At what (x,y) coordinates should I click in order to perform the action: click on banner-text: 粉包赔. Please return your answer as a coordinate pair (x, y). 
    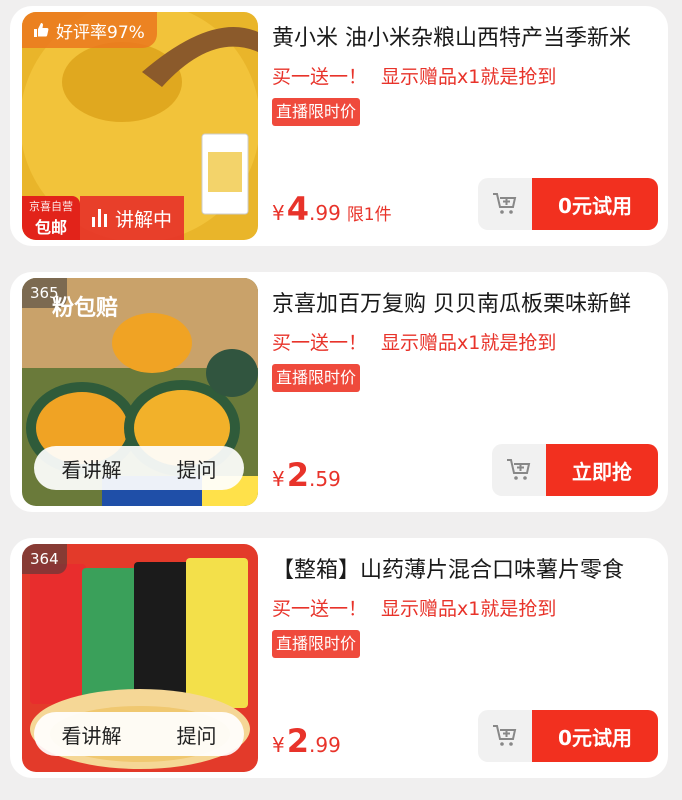
    Looking at the image, I should click on (85, 308).